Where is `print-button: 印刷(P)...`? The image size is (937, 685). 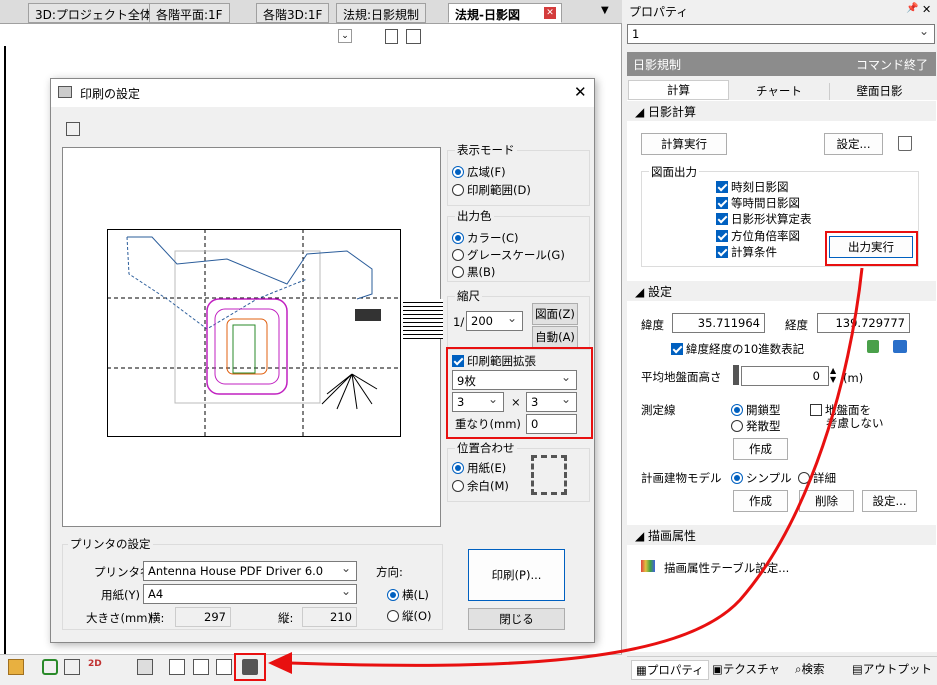 print-button: 印刷(P)... is located at coordinates (516, 575).